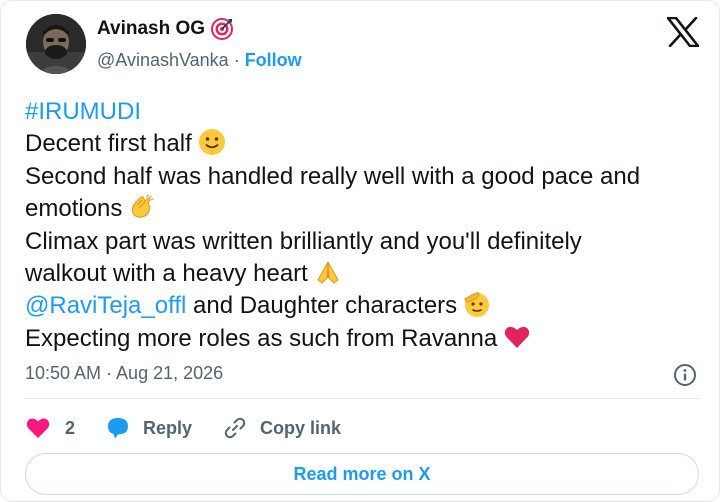 The width and height of the screenshot is (720, 502). What do you see at coordinates (151, 29) in the screenshot?
I see `author-name: Avinash OG` at bounding box center [151, 29].